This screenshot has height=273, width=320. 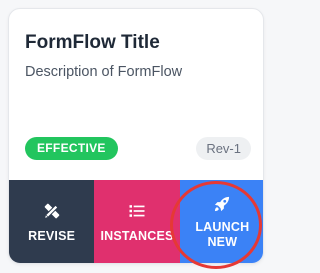 What do you see at coordinates (51, 211) in the screenshot?
I see `pencil-ruler-icon` at bounding box center [51, 211].